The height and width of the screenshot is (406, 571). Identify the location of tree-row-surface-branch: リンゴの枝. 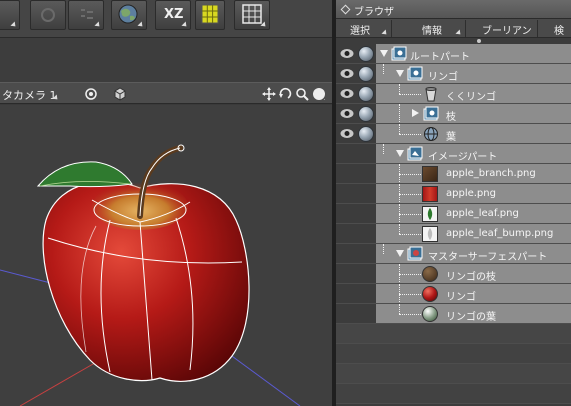
(453, 274).